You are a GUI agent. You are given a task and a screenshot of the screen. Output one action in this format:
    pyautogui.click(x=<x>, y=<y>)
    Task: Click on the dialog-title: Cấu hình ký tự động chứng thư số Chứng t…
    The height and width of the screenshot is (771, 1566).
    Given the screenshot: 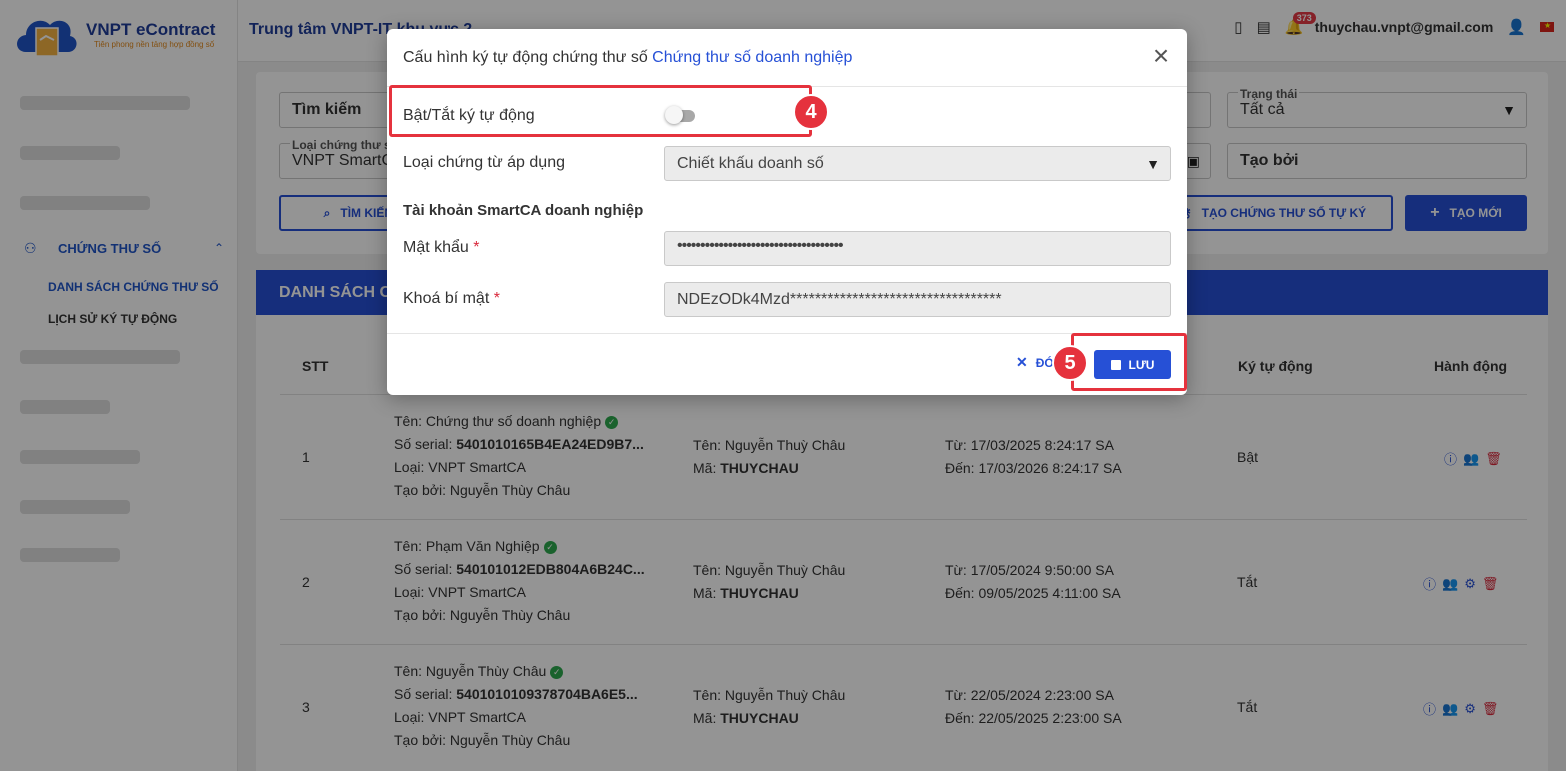 What is the action you would take?
    pyautogui.click(x=627, y=58)
    